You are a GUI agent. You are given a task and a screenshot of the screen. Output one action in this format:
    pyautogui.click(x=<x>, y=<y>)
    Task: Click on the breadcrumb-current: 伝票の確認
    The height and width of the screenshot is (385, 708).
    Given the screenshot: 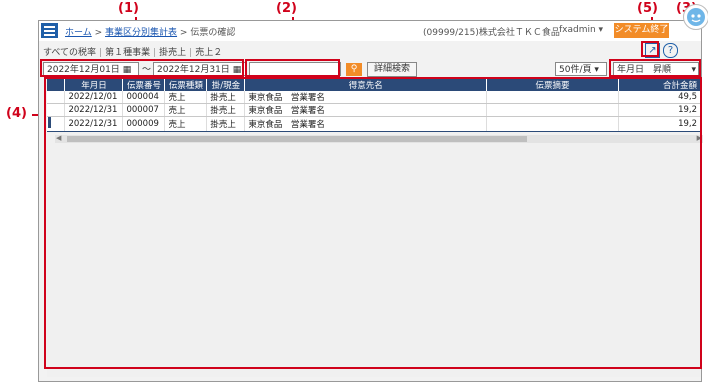 What is the action you would take?
    pyautogui.click(x=213, y=33)
    